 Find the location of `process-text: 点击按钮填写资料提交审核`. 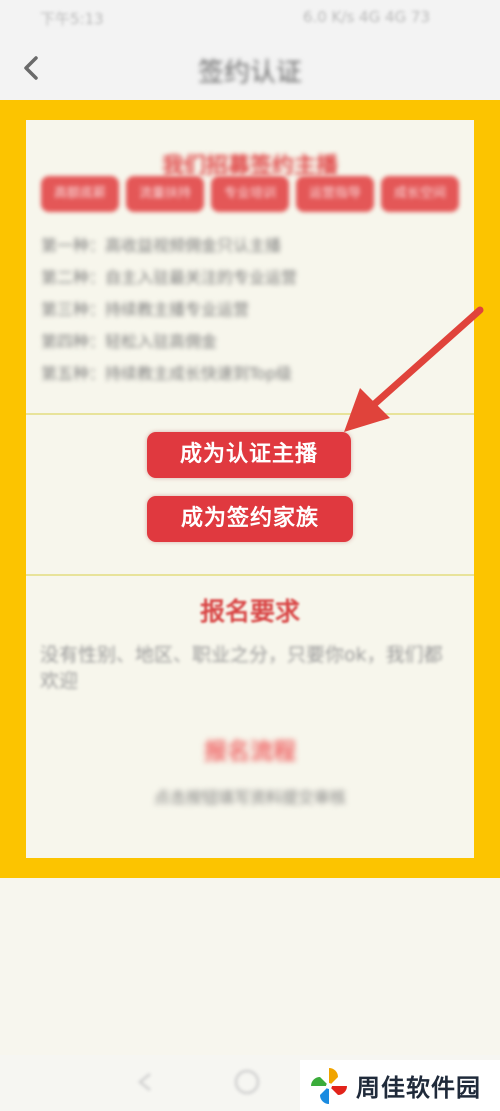

process-text: 点击按钮填写资料提交审核 is located at coordinates (249, 797).